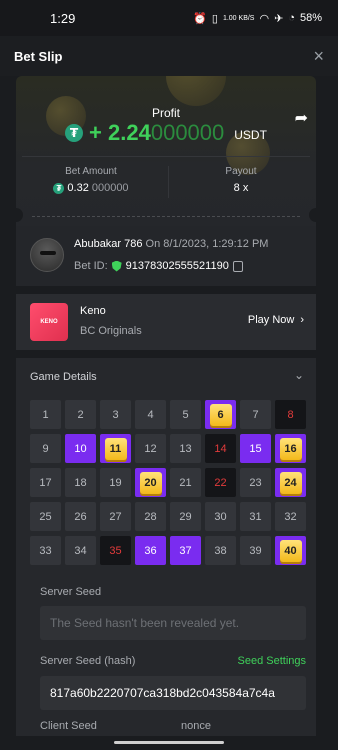 This screenshot has width=338, height=750. I want to click on currency-label: USDT, so click(250, 135).